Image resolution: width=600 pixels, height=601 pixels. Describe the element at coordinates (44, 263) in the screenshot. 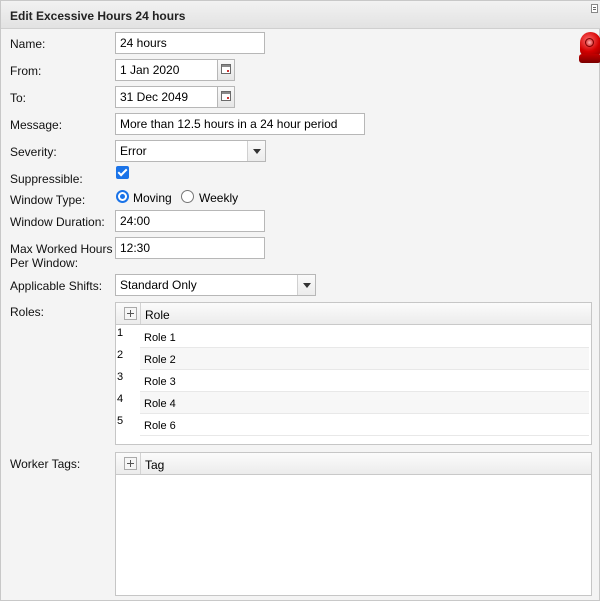

I see `max-hours-label-line2: Per Window:` at that location.